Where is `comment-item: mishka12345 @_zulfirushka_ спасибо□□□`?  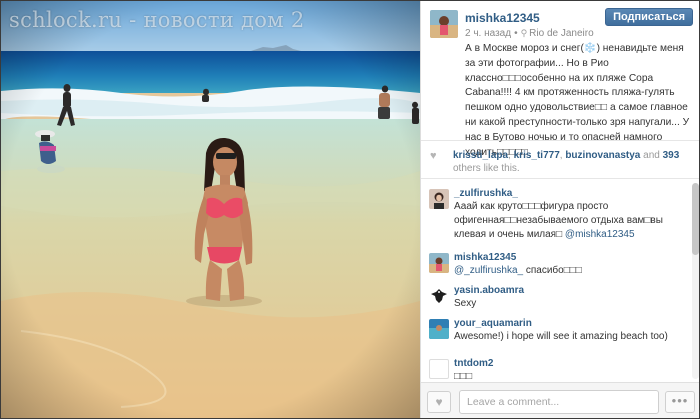 comment-item: mishka12345 @_zulfirushka_ спасибо□□□ is located at coordinates (555, 268).